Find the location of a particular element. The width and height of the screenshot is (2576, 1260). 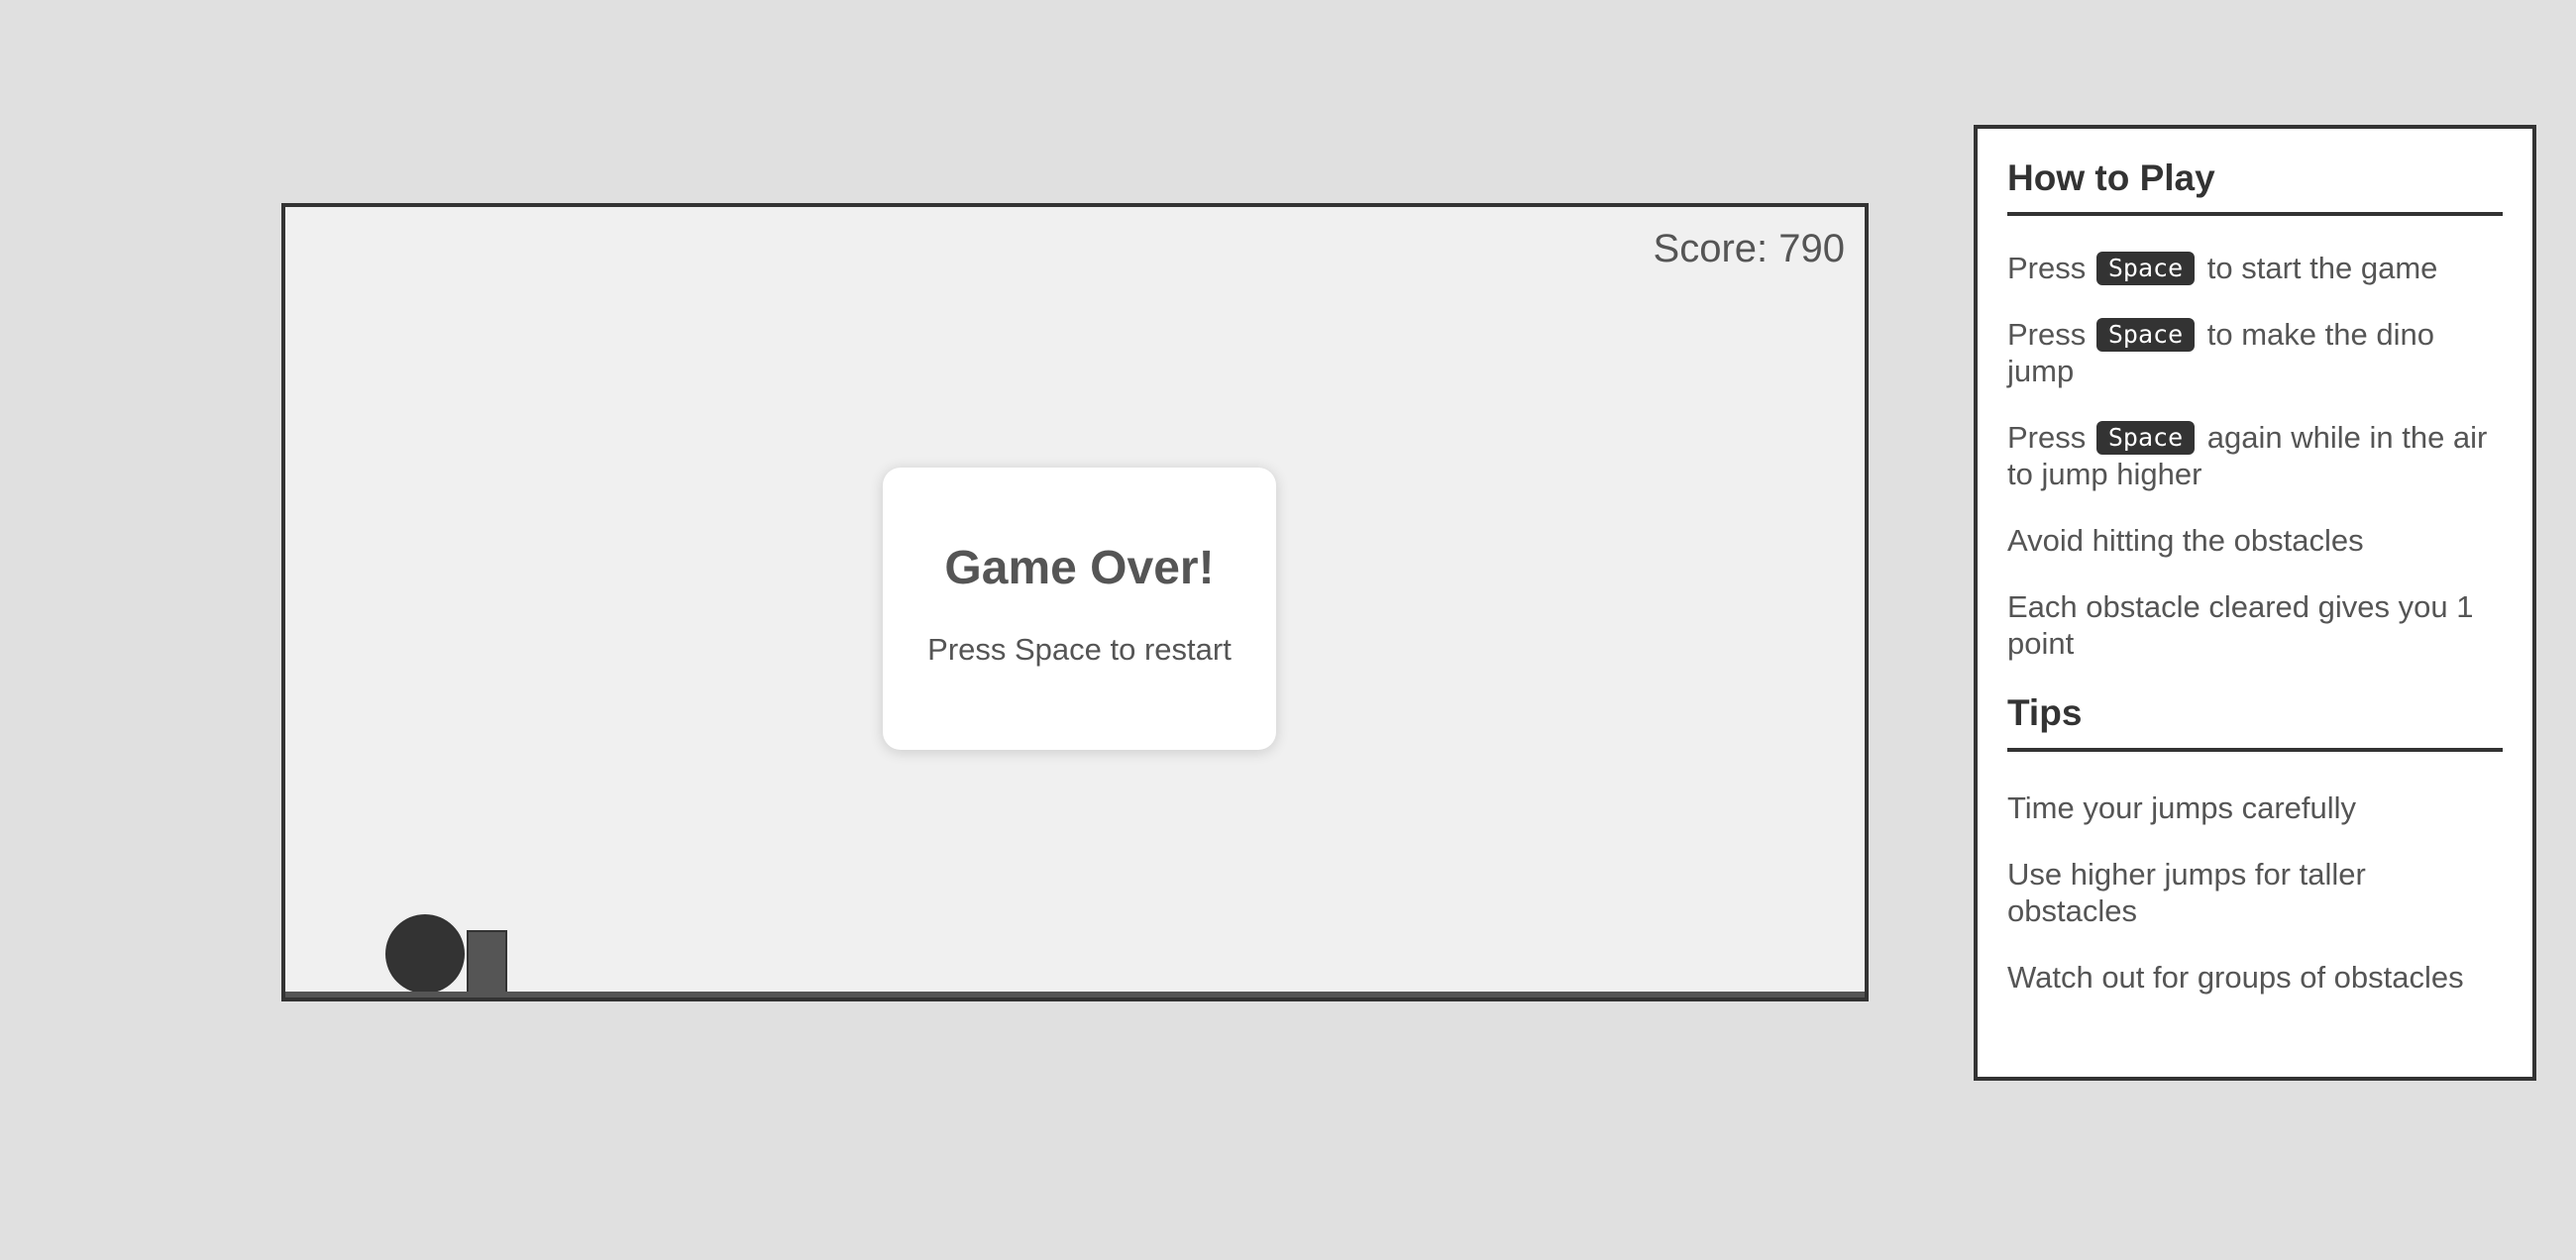

list-item: Press Space to start the game is located at coordinates (2255, 268).